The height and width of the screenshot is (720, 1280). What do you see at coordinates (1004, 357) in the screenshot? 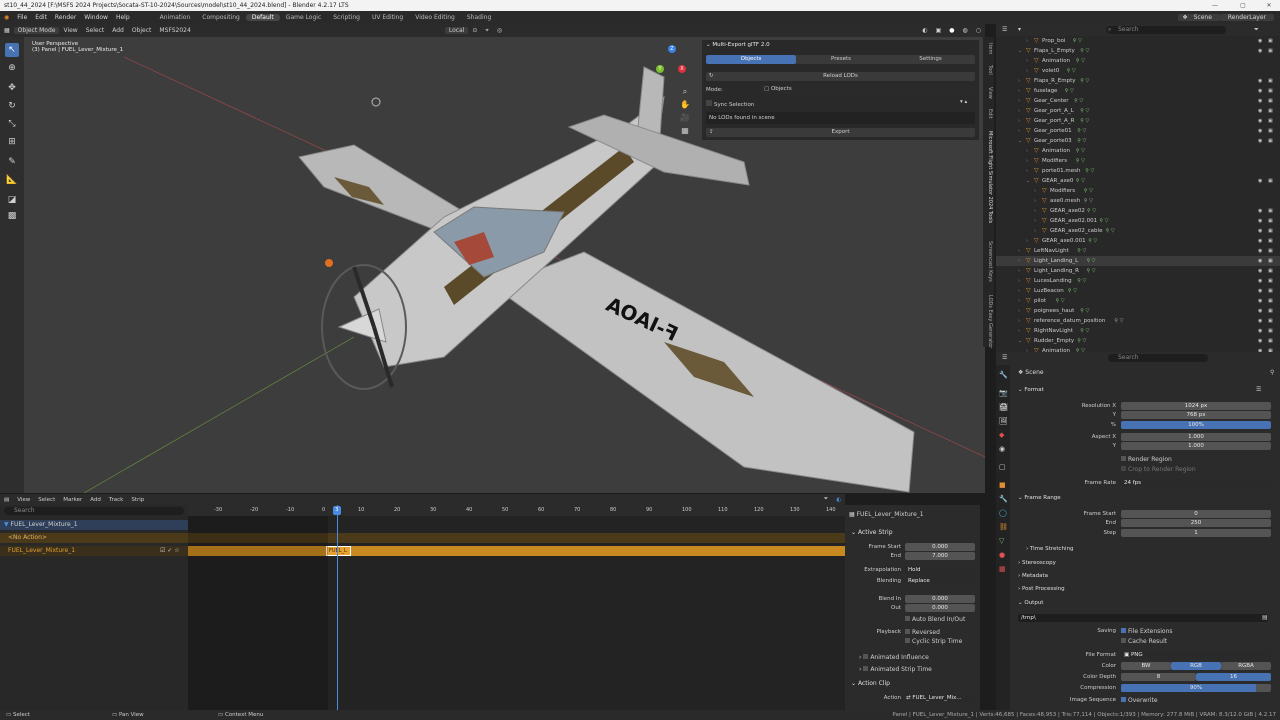
I see `properties-editor-icon: ☰` at bounding box center [1004, 357].